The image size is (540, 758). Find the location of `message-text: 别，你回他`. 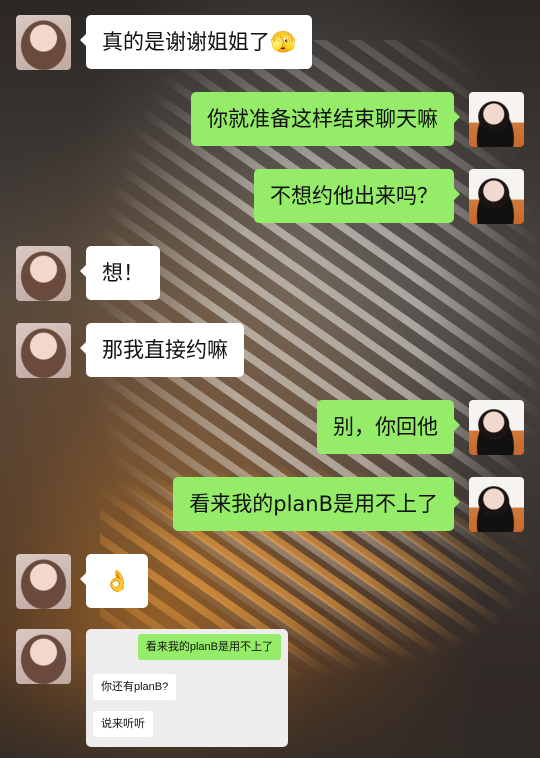

message-text: 别，你回他 is located at coordinates (385, 427).